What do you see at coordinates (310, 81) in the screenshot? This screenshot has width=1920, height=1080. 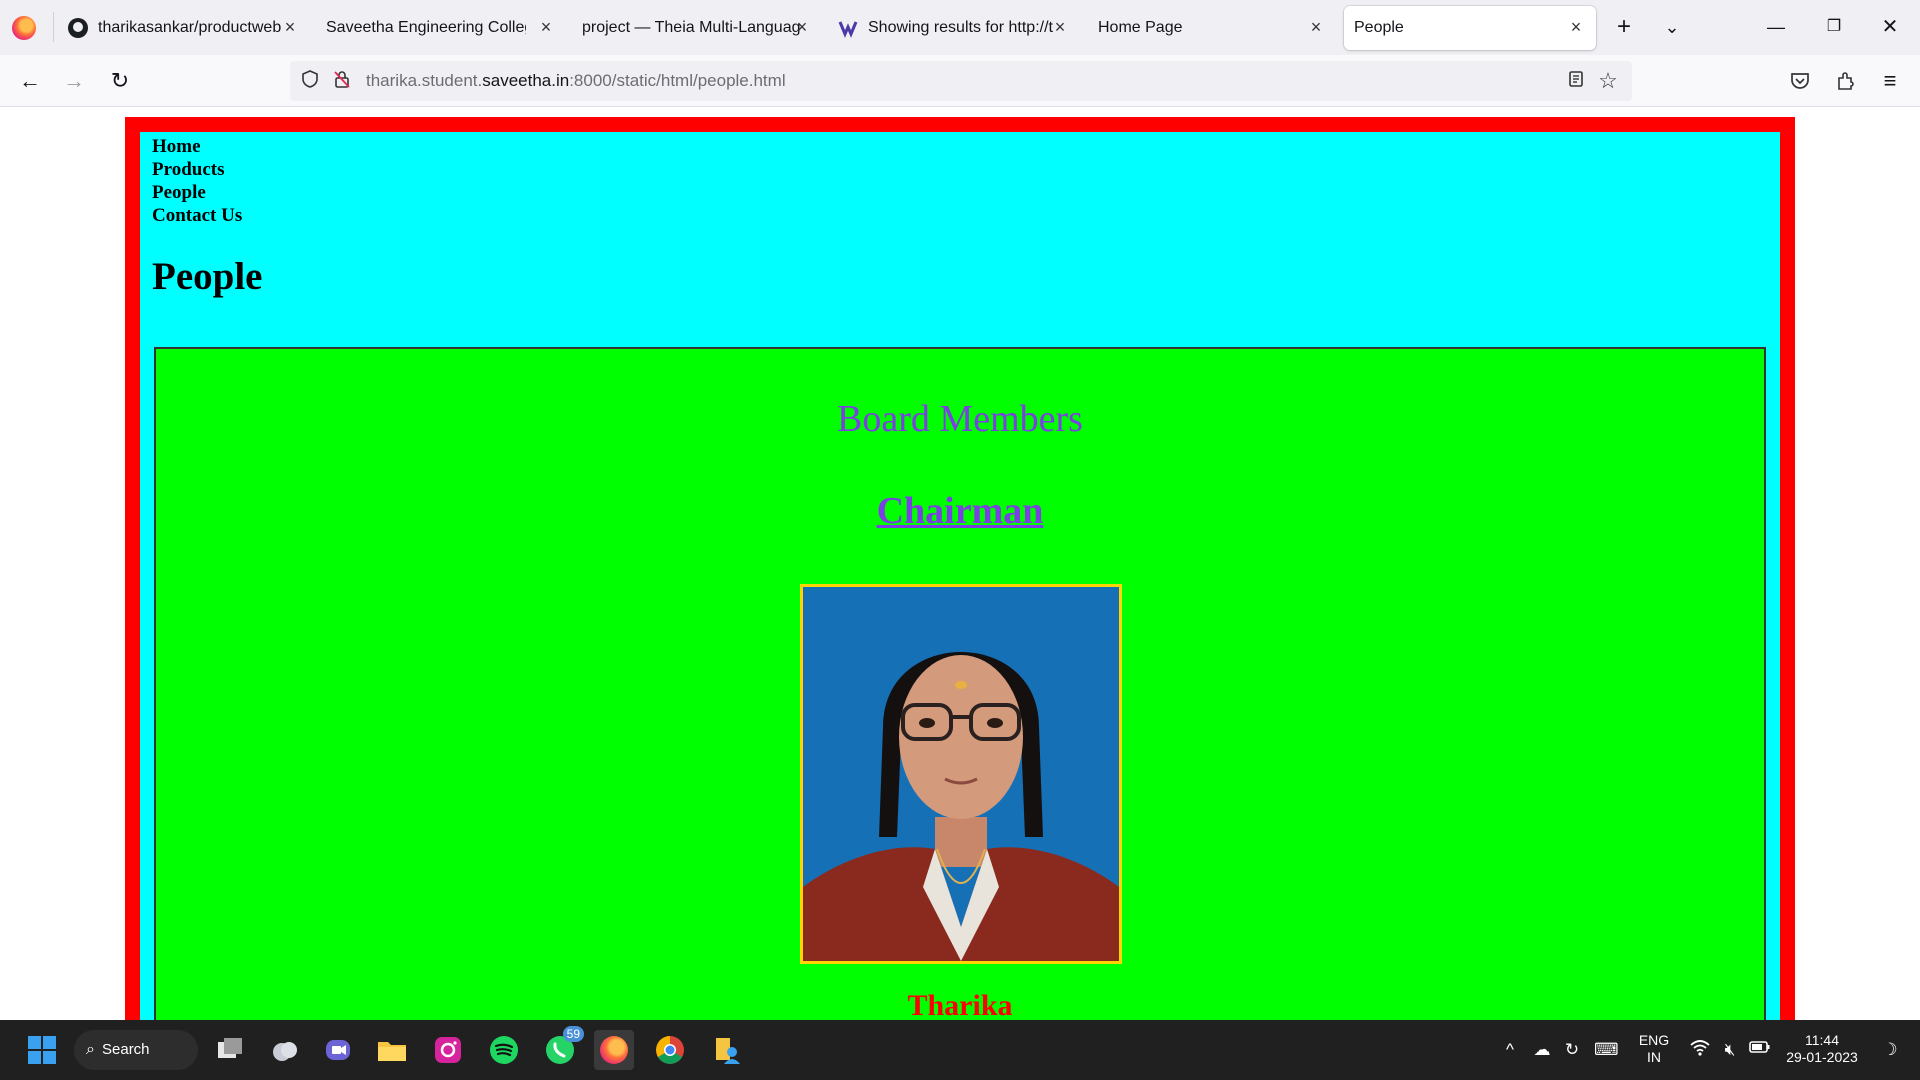 I see `tracking-protection-shield-icon` at bounding box center [310, 81].